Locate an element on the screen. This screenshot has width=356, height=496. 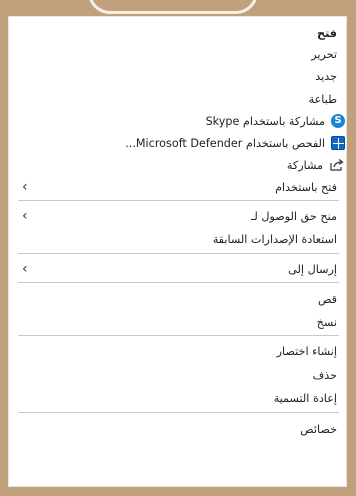
menu-item-copy: نسخ is located at coordinates (327, 322).